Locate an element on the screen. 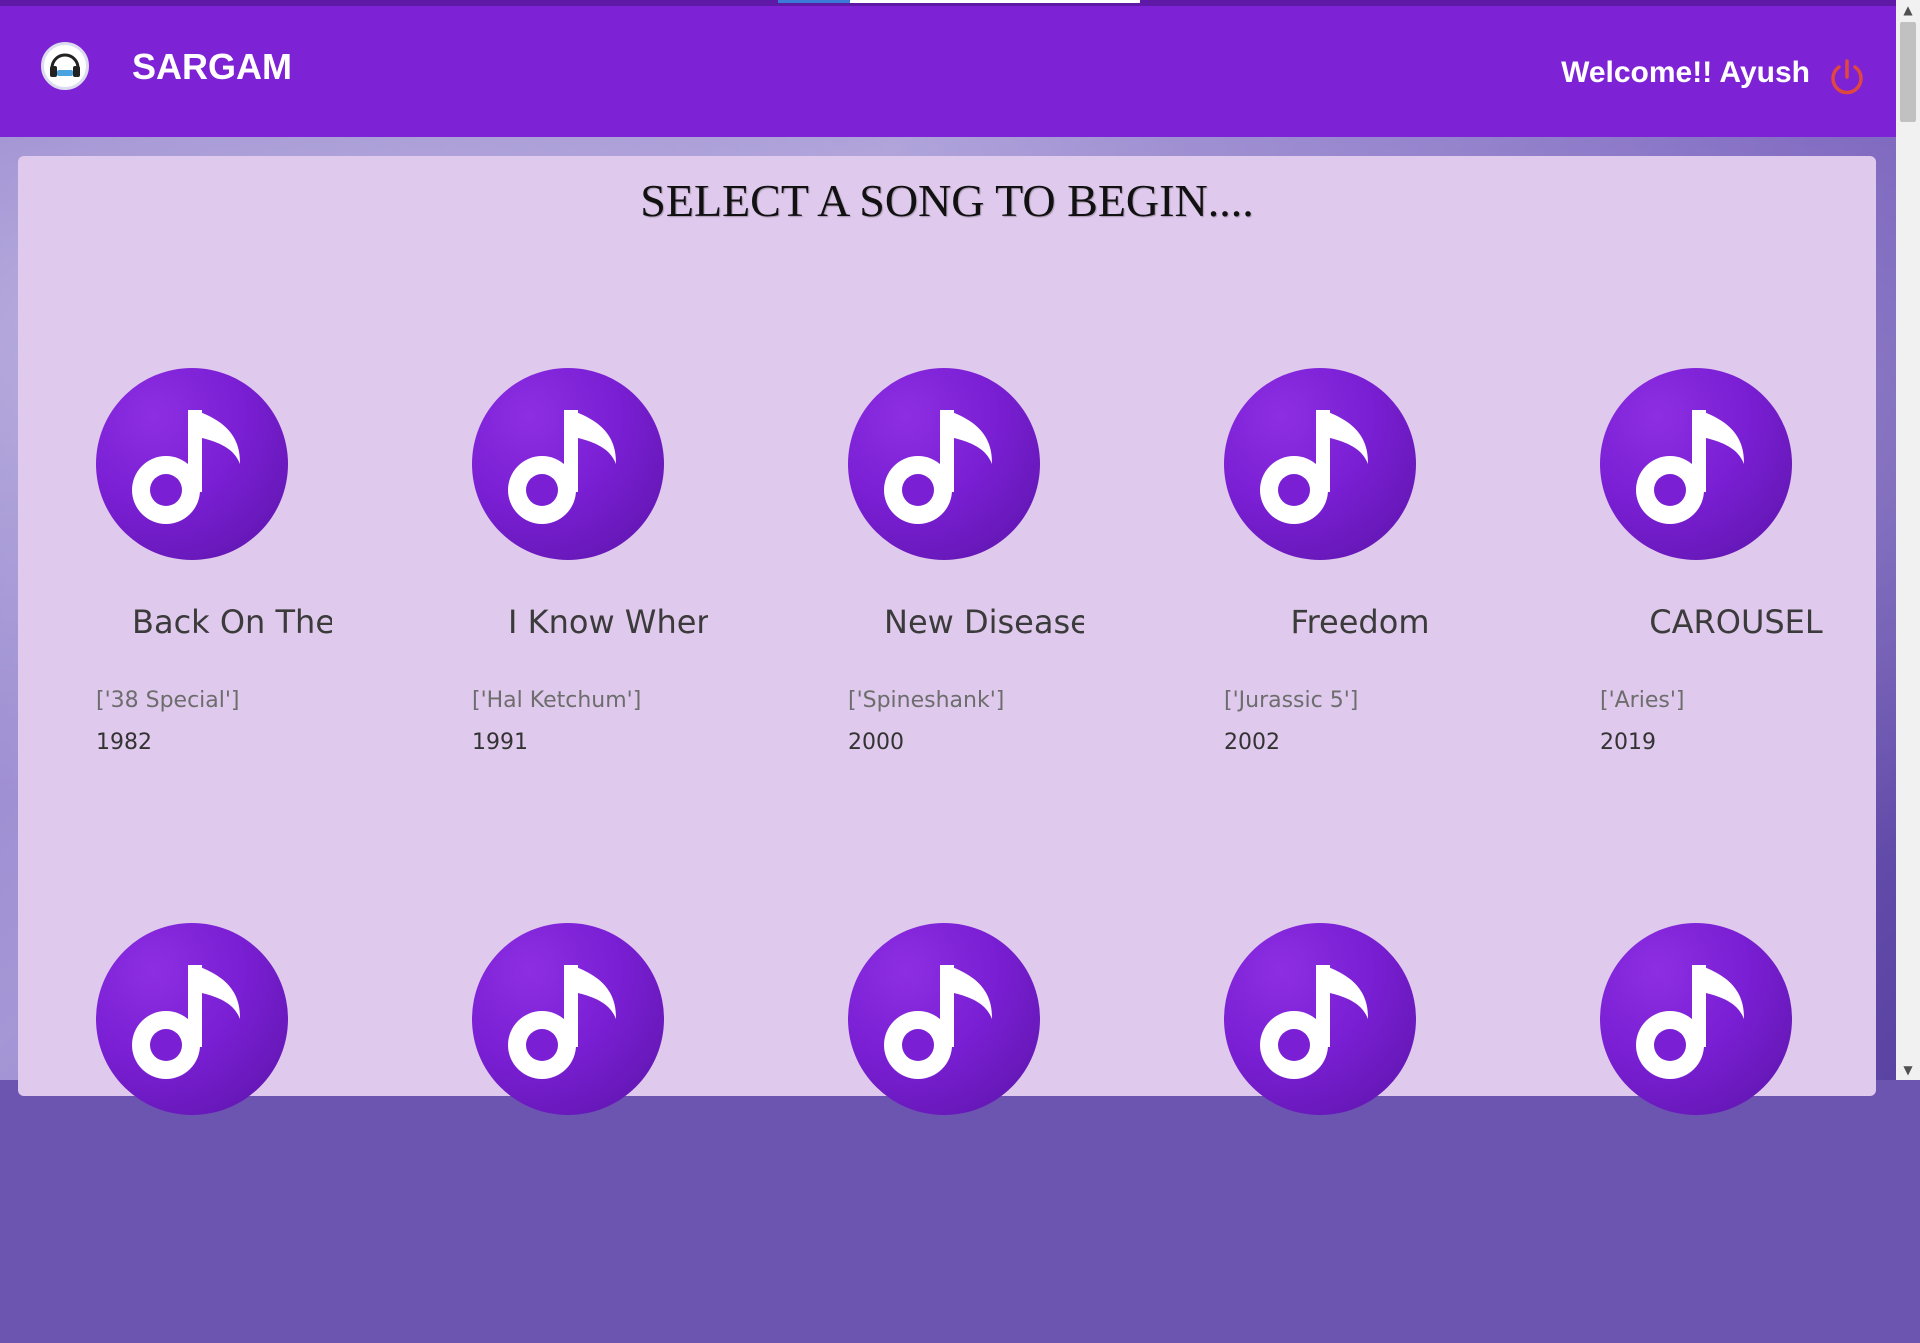 The width and height of the screenshot is (1920, 1343). song-title: I Know Wher is located at coordinates (608, 627).